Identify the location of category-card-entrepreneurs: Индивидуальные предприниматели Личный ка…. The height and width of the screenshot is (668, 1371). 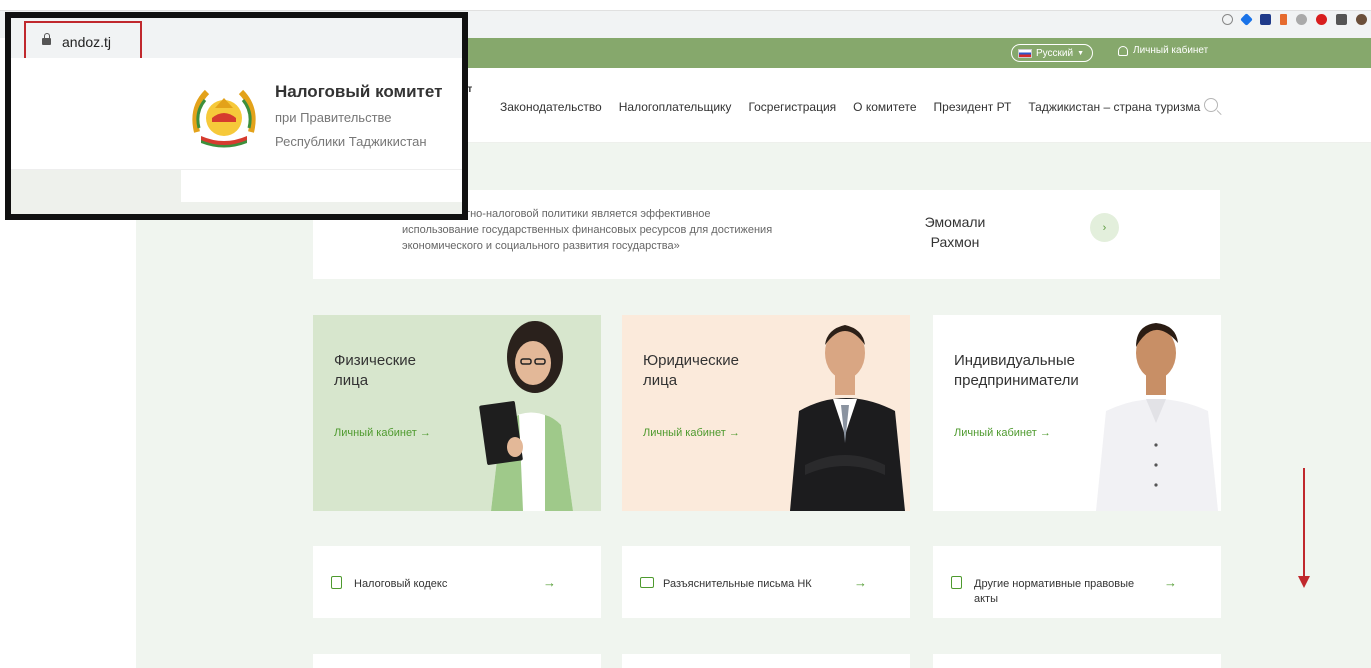
(1077, 413).